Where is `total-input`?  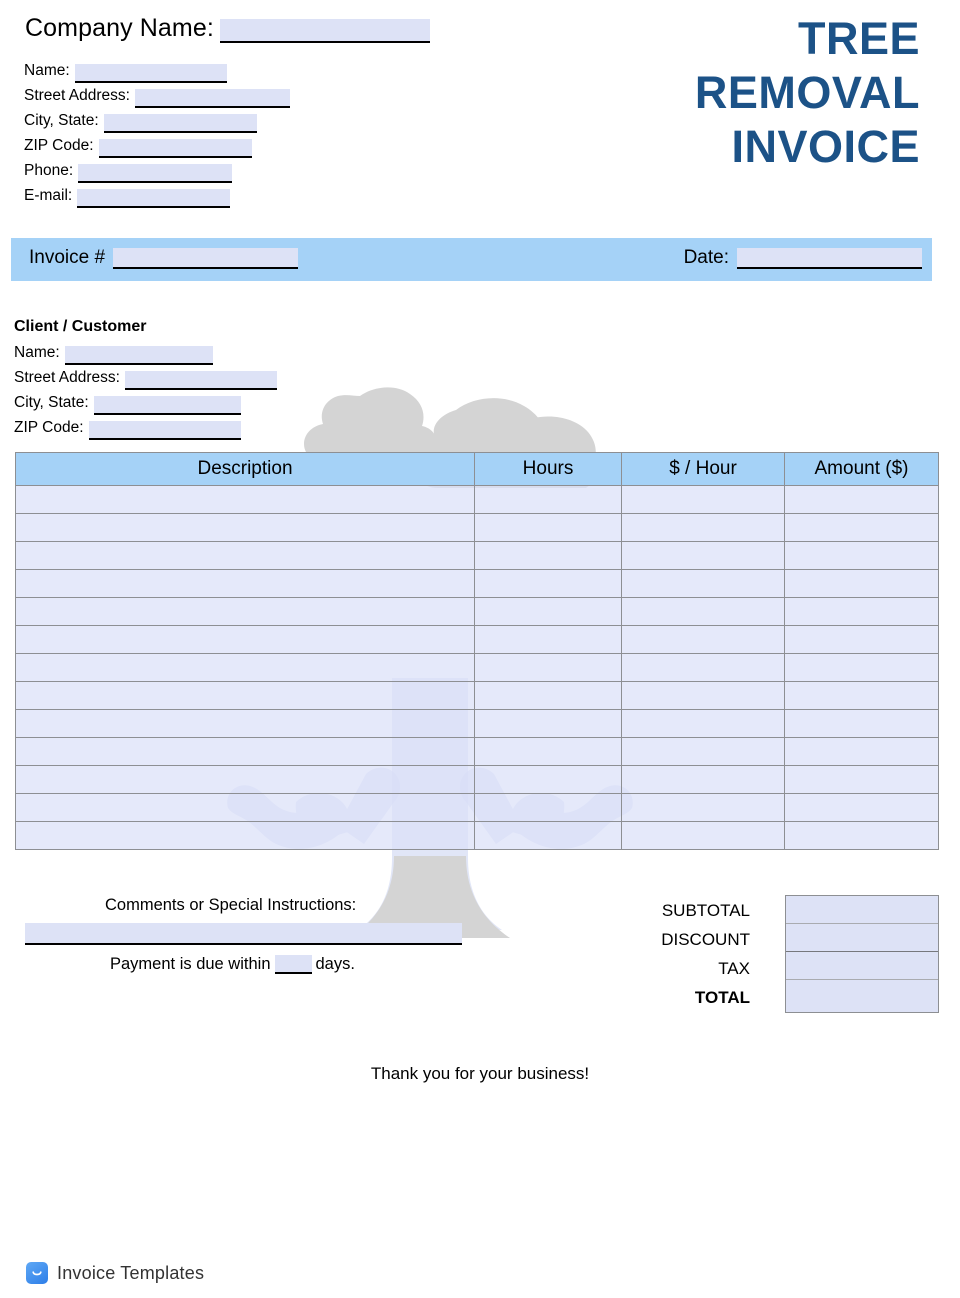
total-input is located at coordinates (862, 994).